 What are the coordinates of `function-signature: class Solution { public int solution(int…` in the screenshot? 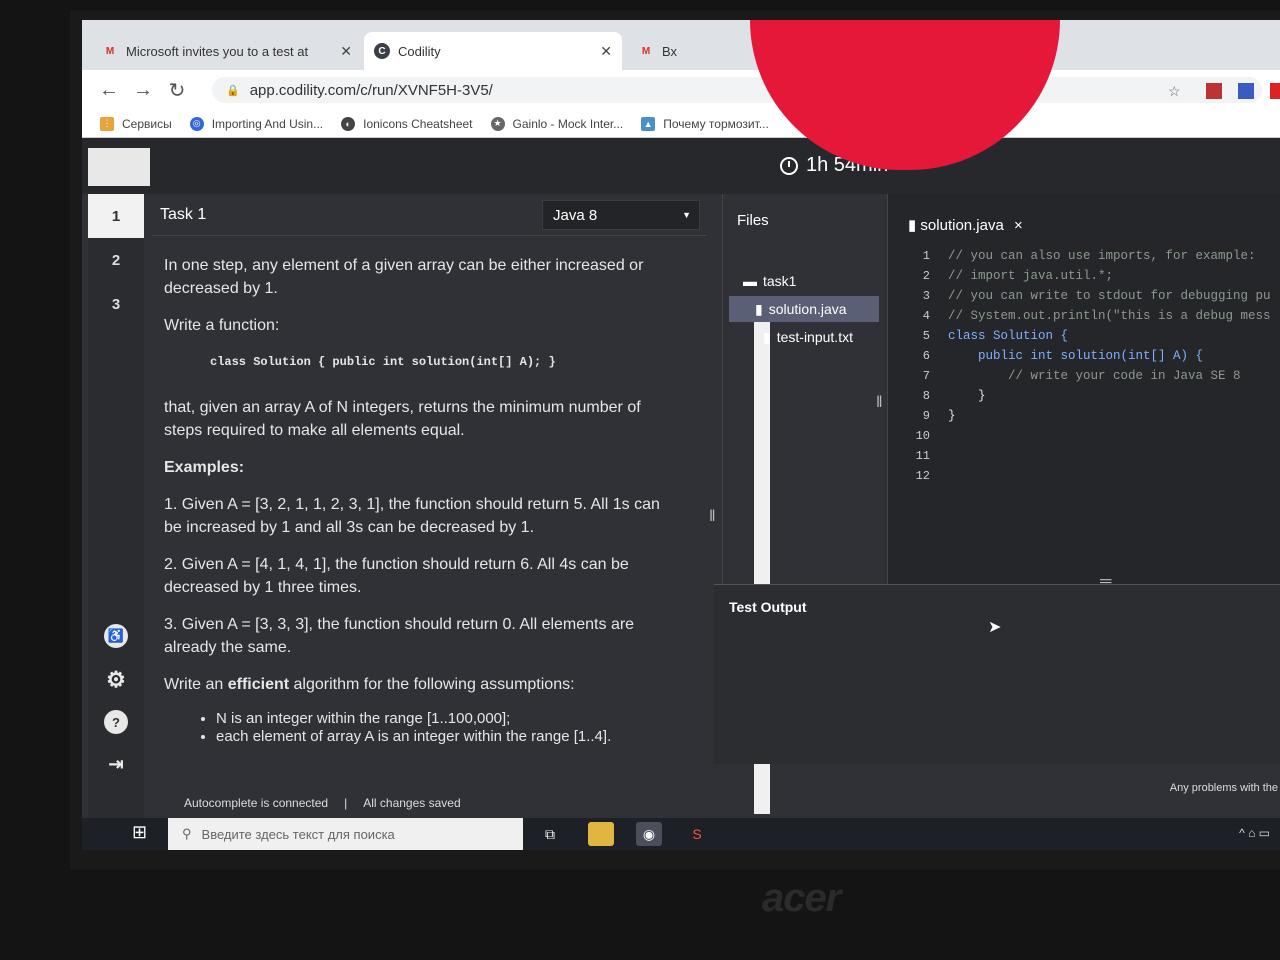 It's located at (383, 362).